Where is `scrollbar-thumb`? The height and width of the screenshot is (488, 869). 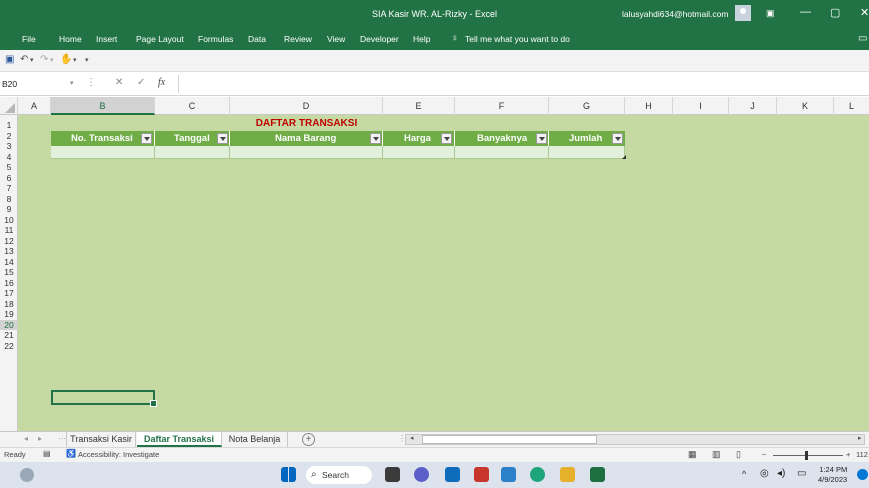
scrollbar-thumb is located at coordinates (509, 439).